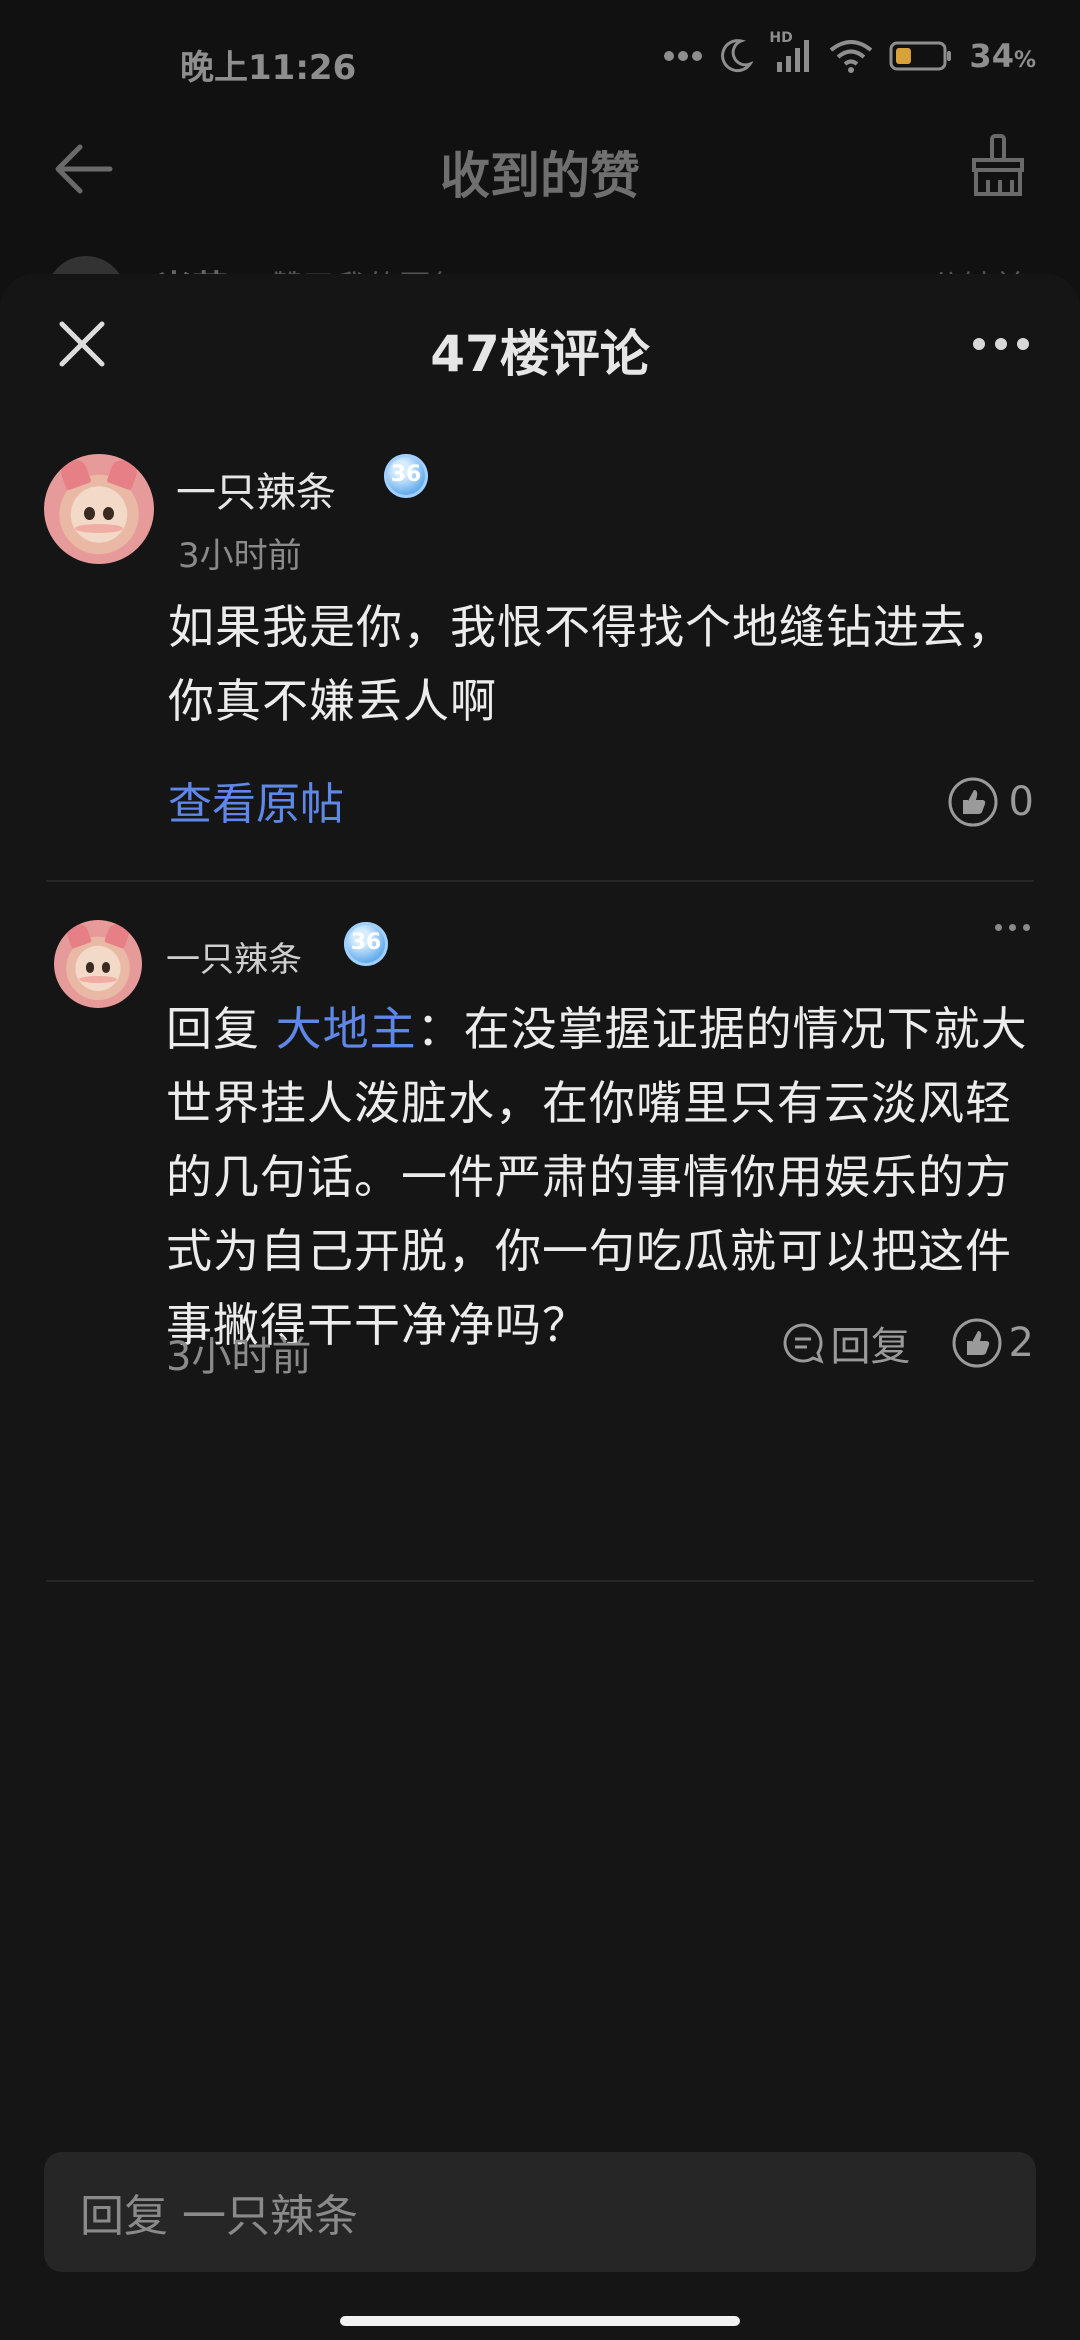  I want to click on reply-more-button, so click(1012, 927).